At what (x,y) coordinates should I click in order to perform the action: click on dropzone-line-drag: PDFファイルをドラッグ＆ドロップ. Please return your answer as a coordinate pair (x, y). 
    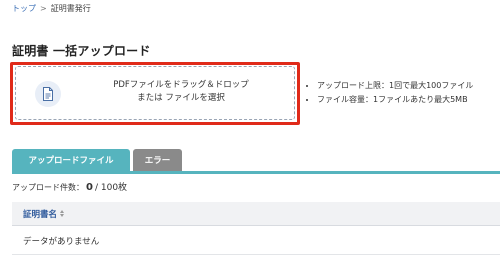
    Looking at the image, I should click on (181, 85).